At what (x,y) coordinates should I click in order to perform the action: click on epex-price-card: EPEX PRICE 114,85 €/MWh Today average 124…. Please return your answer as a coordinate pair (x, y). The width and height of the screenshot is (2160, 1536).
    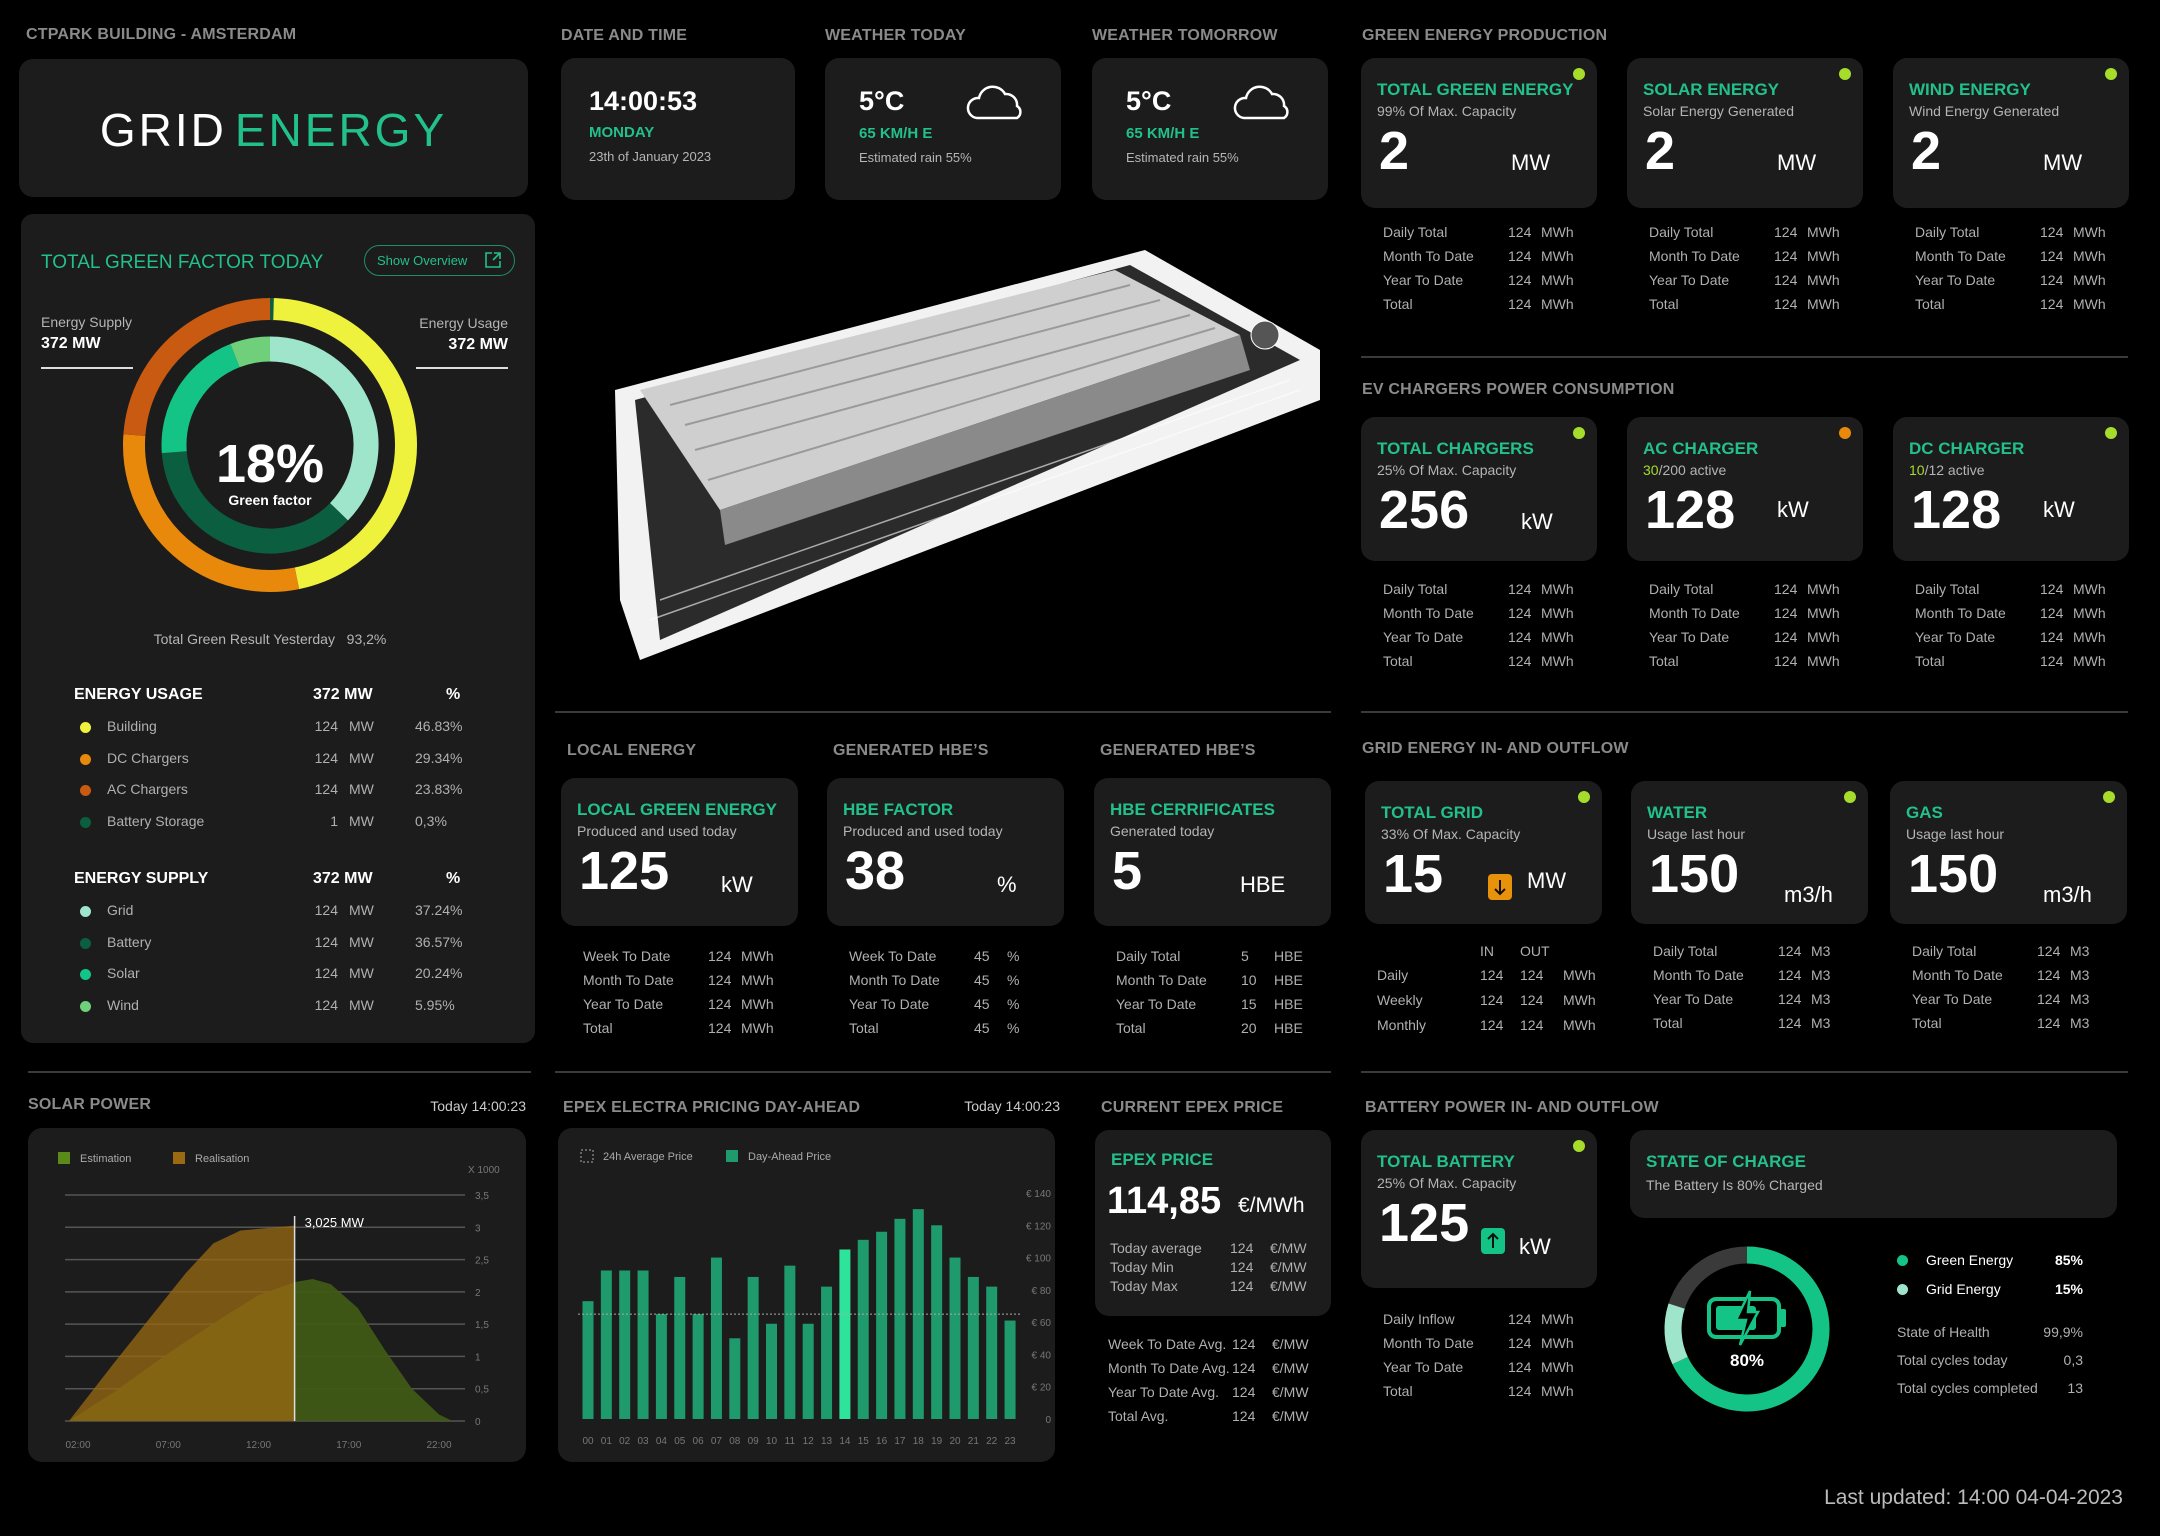
    Looking at the image, I should click on (1213, 1223).